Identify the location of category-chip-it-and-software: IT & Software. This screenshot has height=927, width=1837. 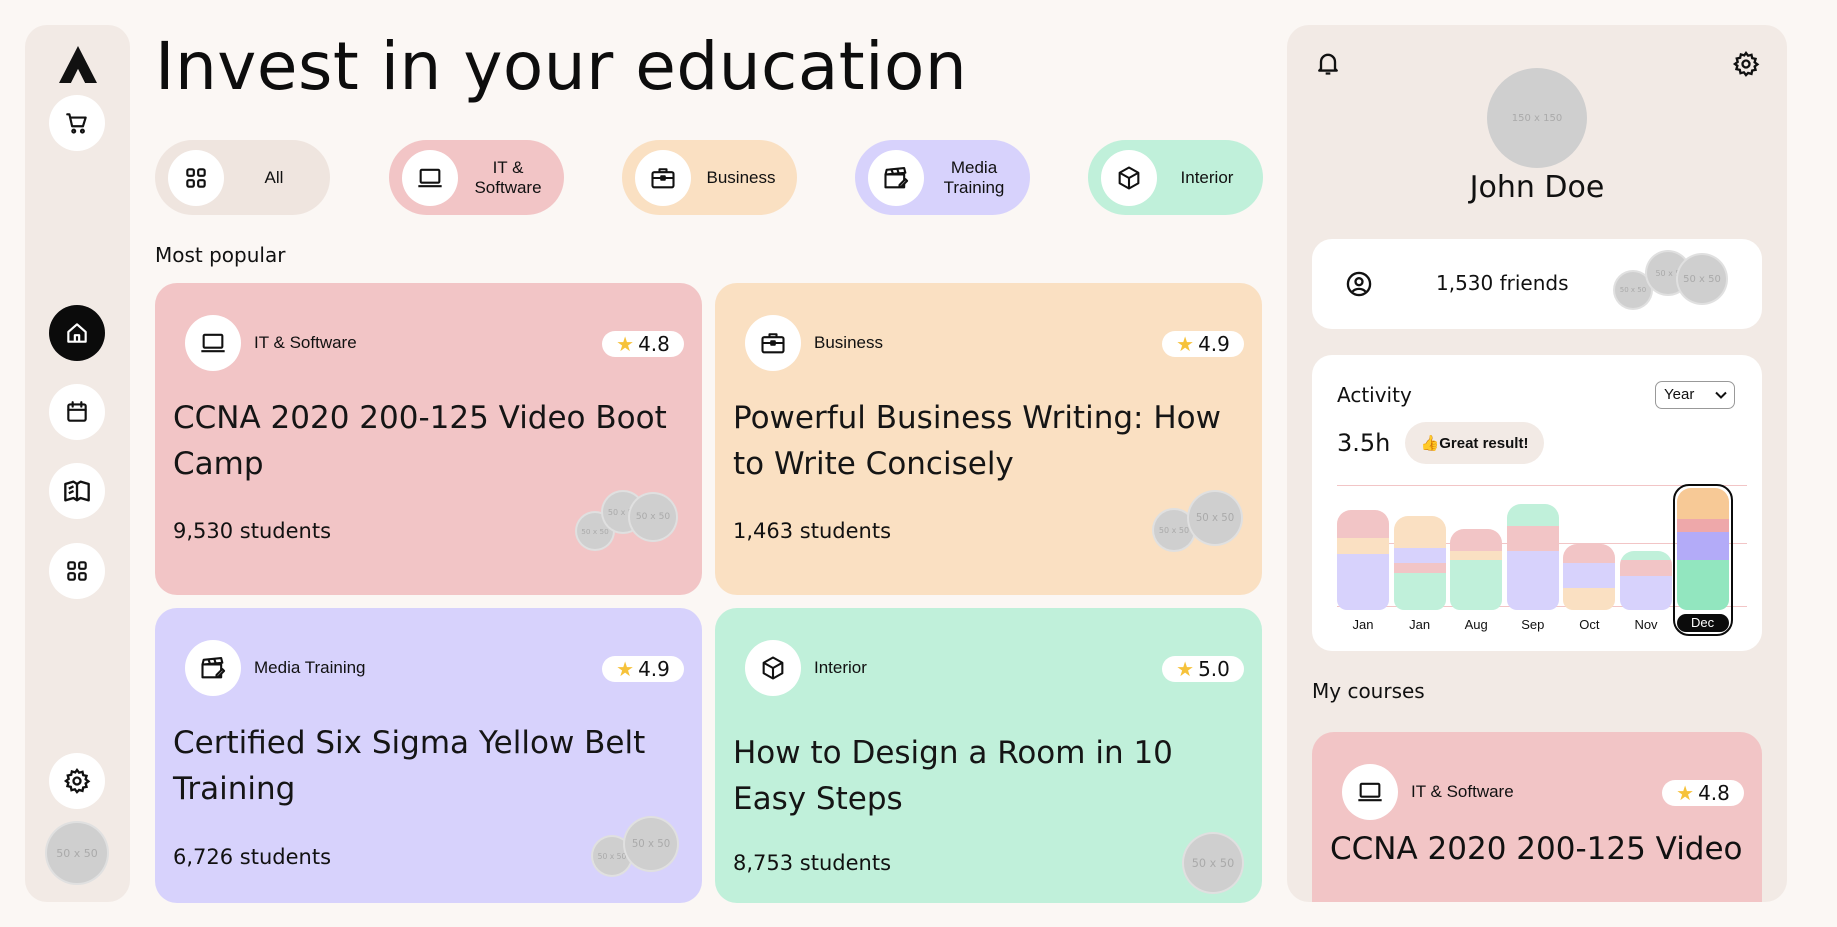
(476, 177).